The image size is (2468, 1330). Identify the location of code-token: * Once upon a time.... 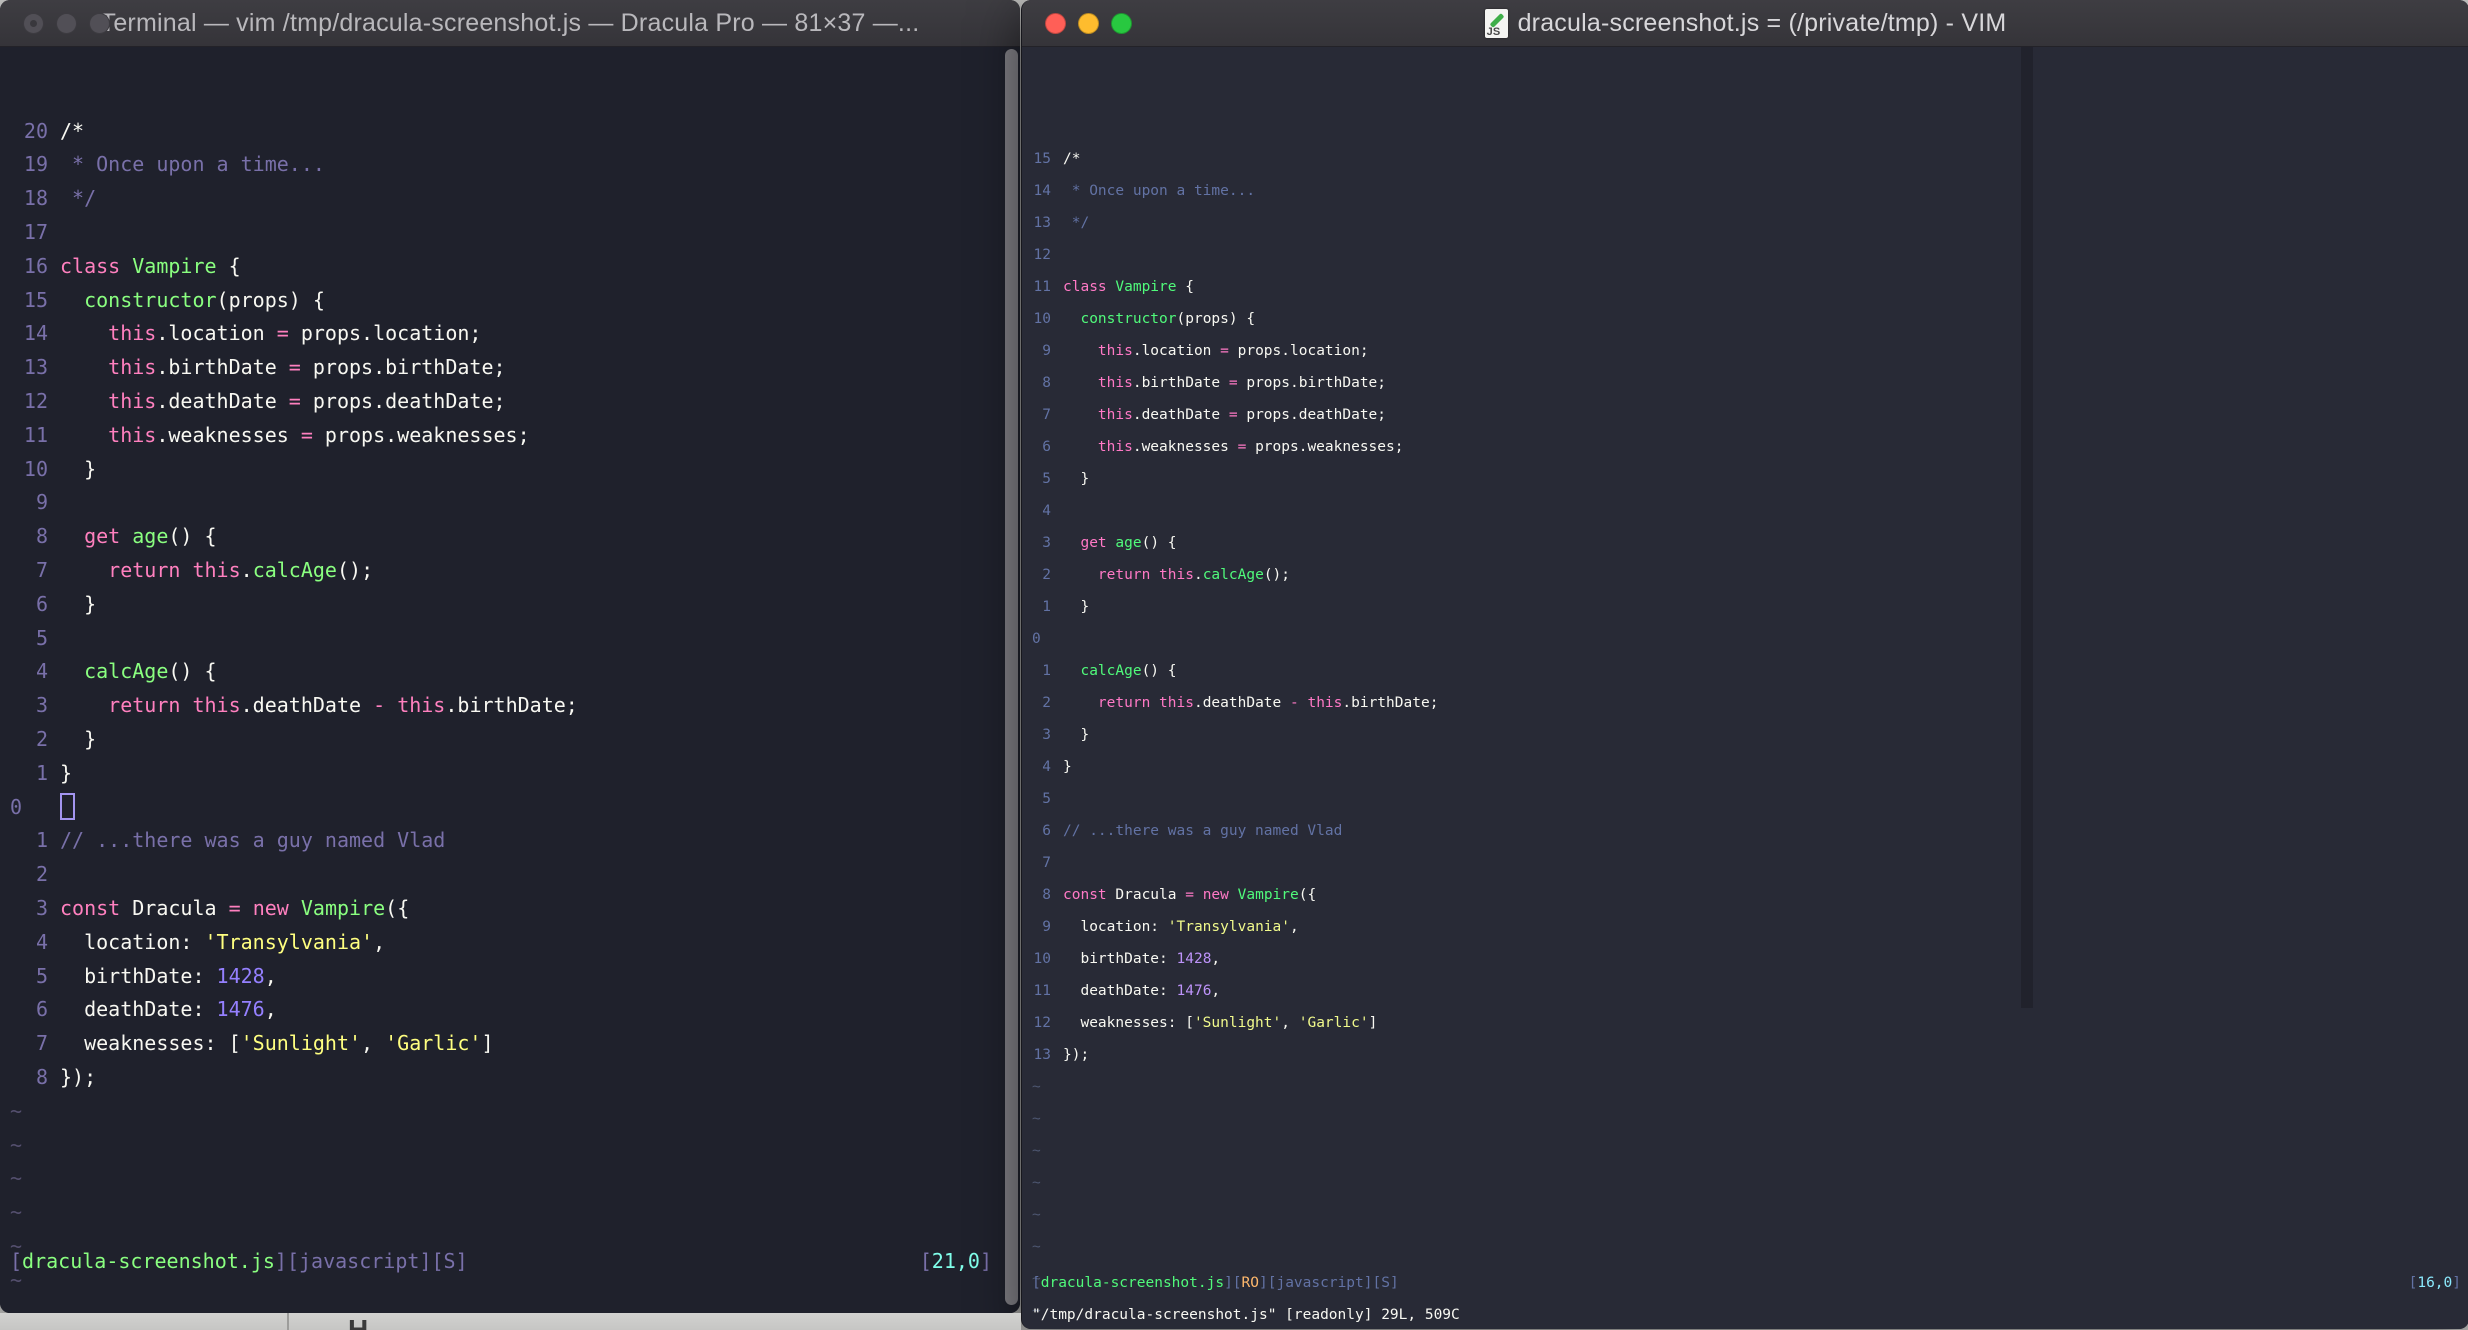
(1159, 191).